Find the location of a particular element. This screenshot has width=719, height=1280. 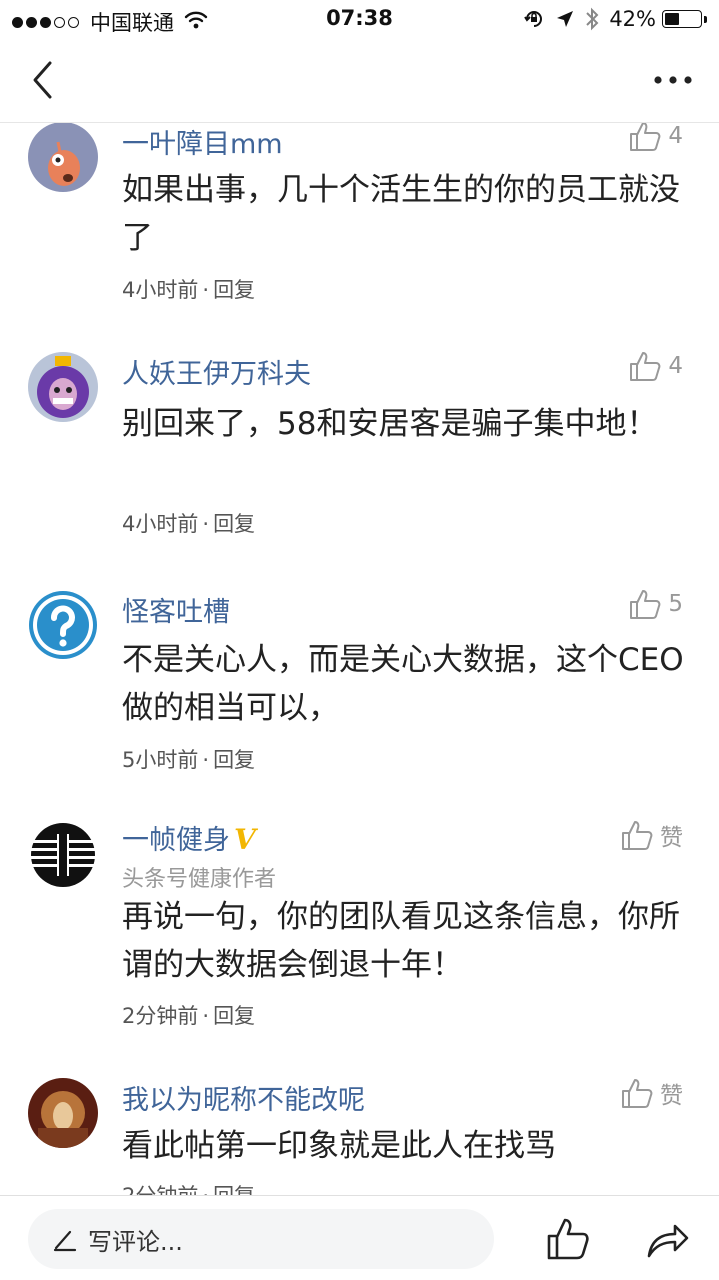

chevron-left-icon is located at coordinates (42, 80).